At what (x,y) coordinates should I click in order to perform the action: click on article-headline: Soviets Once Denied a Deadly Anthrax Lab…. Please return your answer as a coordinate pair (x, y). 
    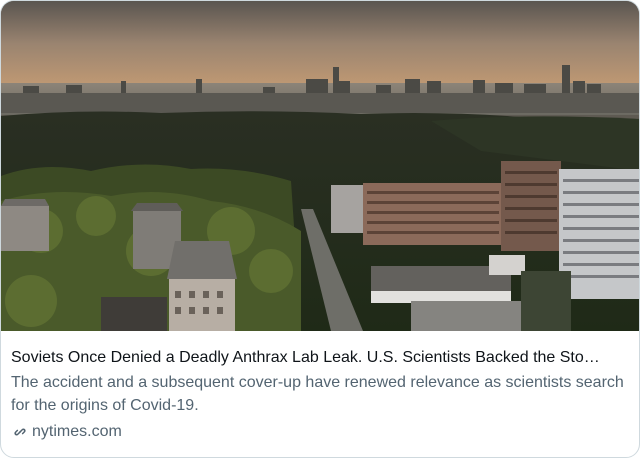
    Looking at the image, I should click on (321, 358).